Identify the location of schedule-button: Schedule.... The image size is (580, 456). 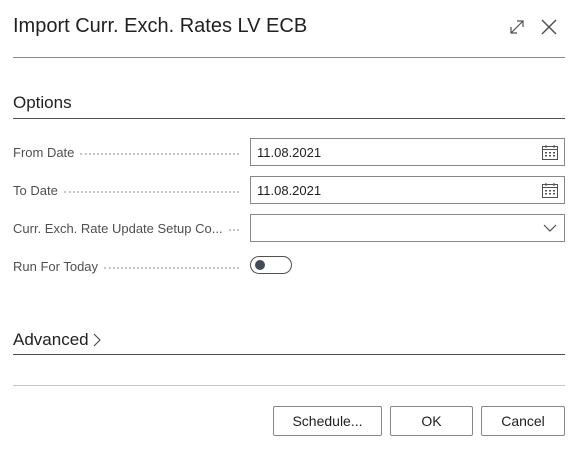
(327, 421).